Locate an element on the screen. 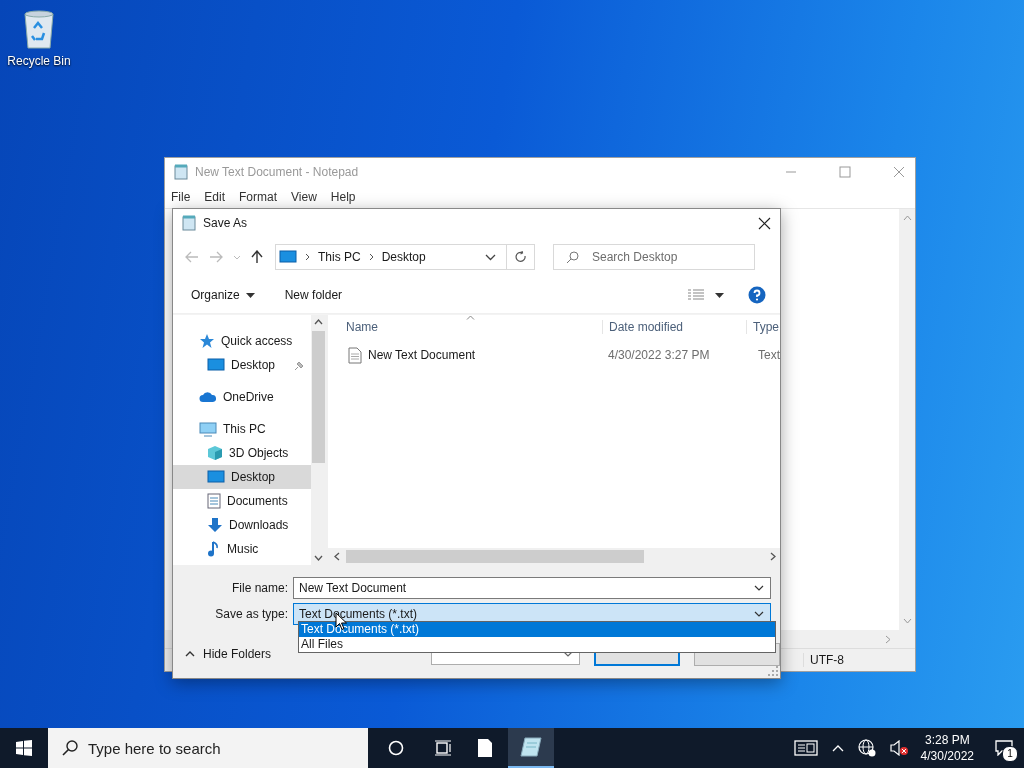  field-label: File name: is located at coordinates (259, 588).